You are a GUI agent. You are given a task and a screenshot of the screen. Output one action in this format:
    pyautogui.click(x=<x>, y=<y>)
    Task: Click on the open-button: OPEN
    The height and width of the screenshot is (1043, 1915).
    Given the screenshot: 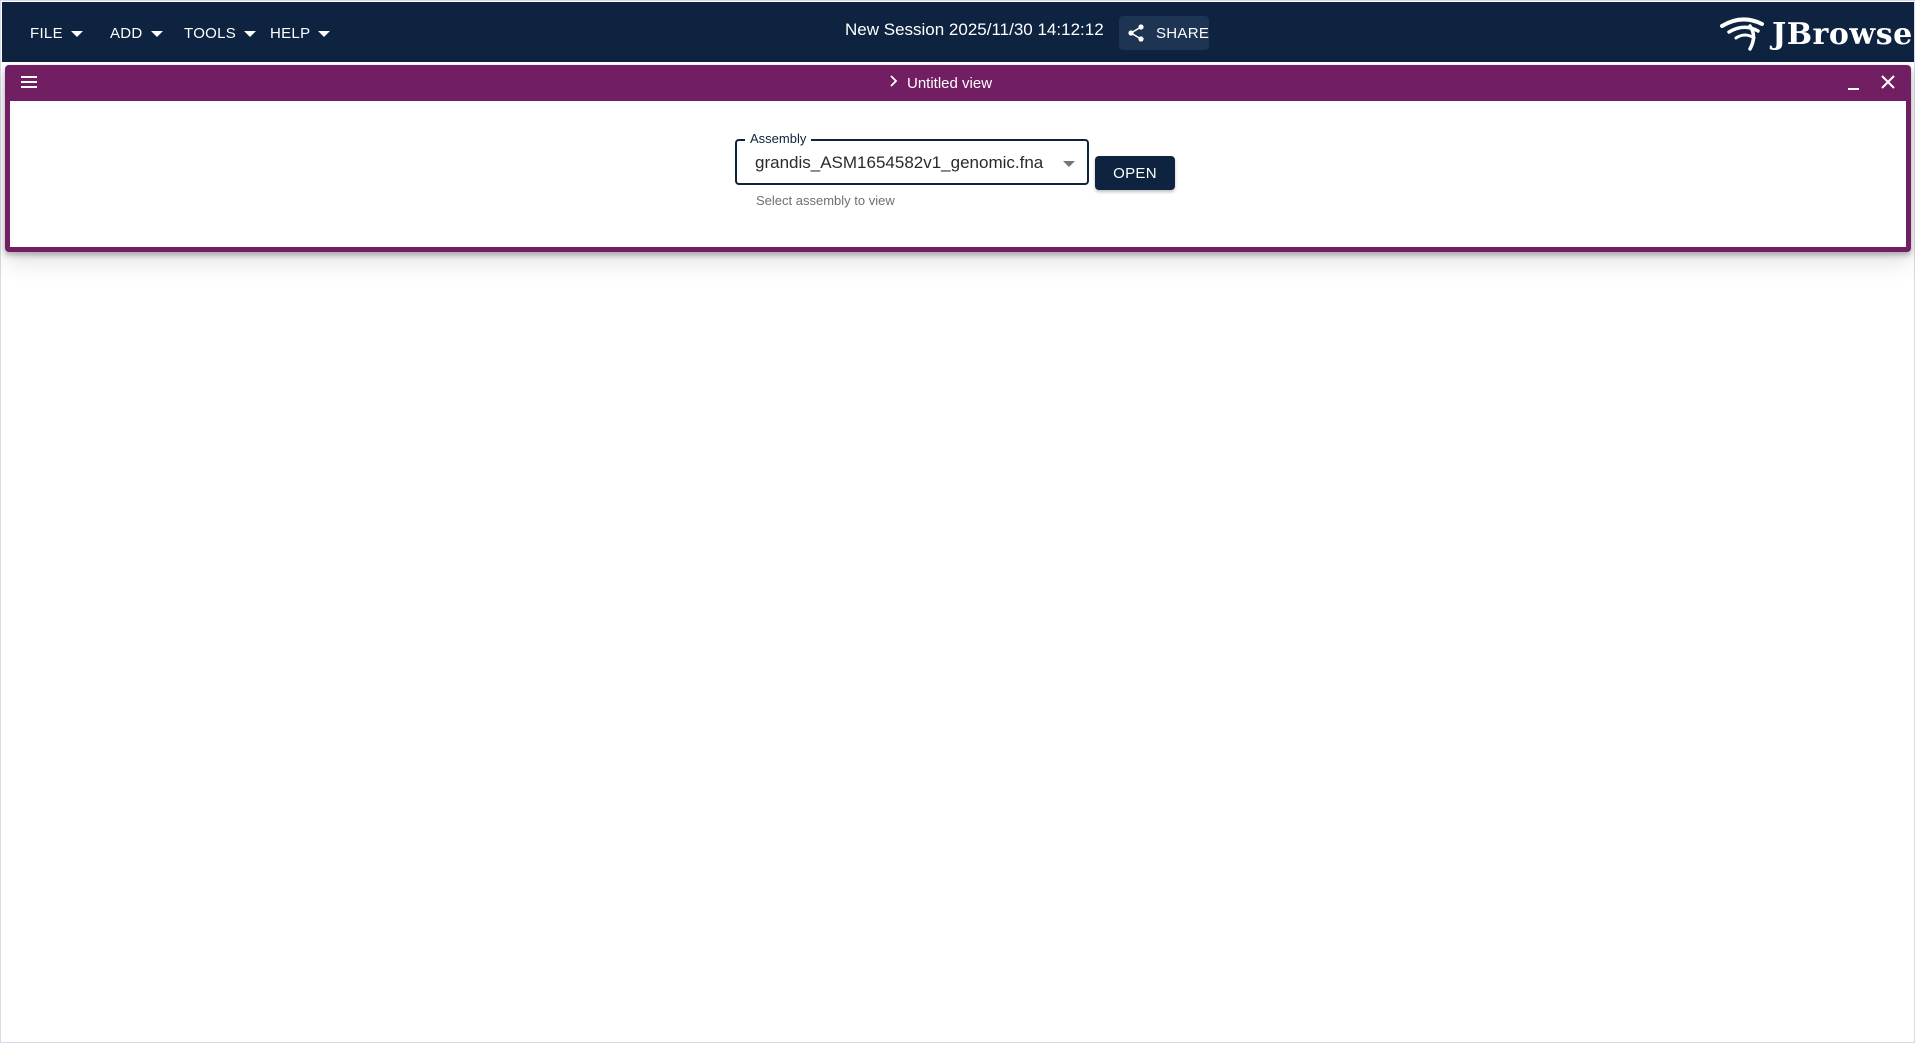 What is the action you would take?
    pyautogui.click(x=1135, y=173)
    